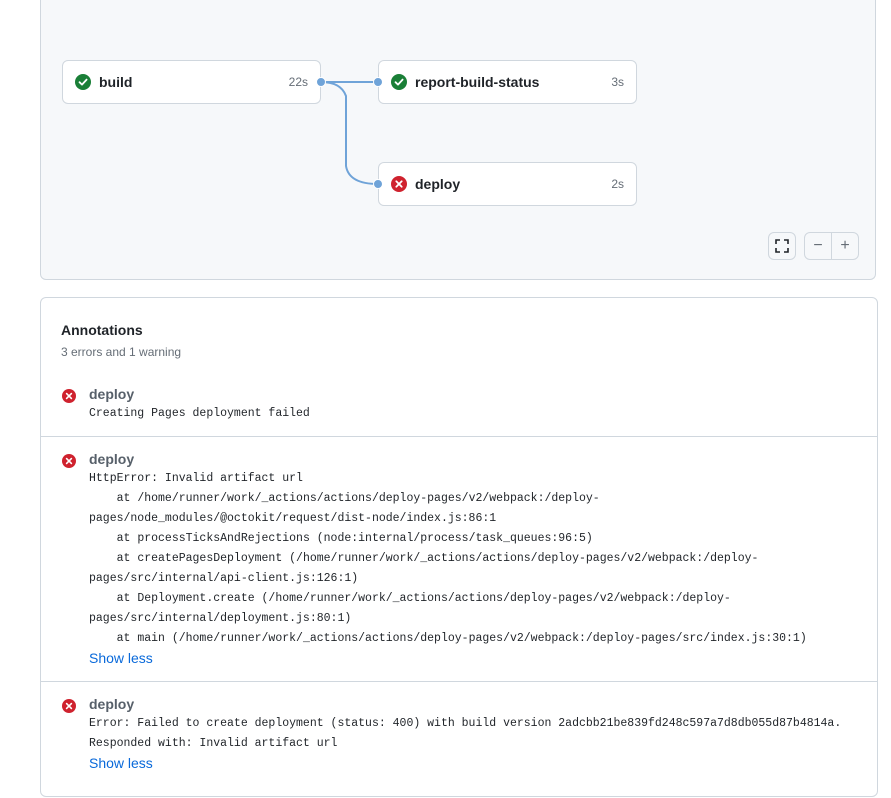 This screenshot has height=798, width=891. What do you see at coordinates (199, 413) in the screenshot?
I see `annotation-message: Creating Pages deployment failed` at bounding box center [199, 413].